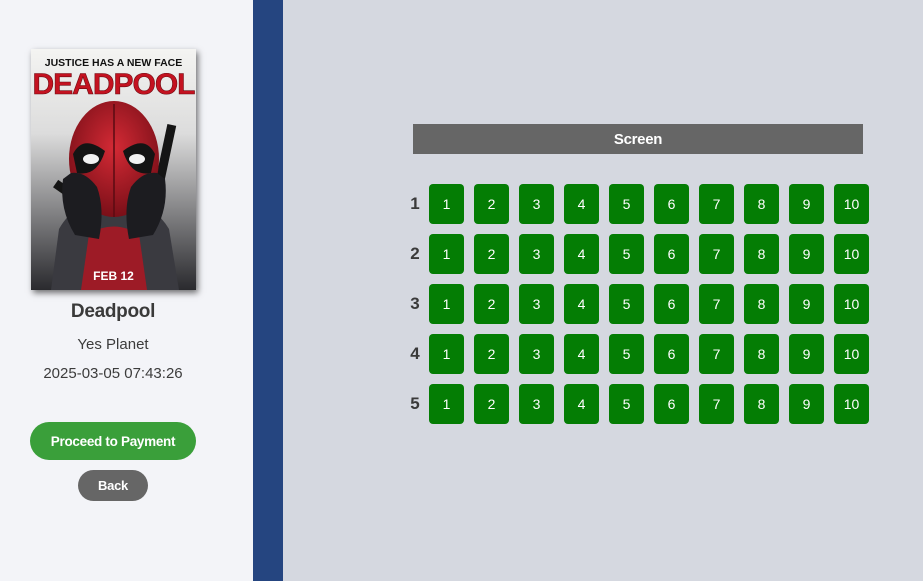  Describe the element at coordinates (415, 353) in the screenshot. I see `row-label: 4` at that location.